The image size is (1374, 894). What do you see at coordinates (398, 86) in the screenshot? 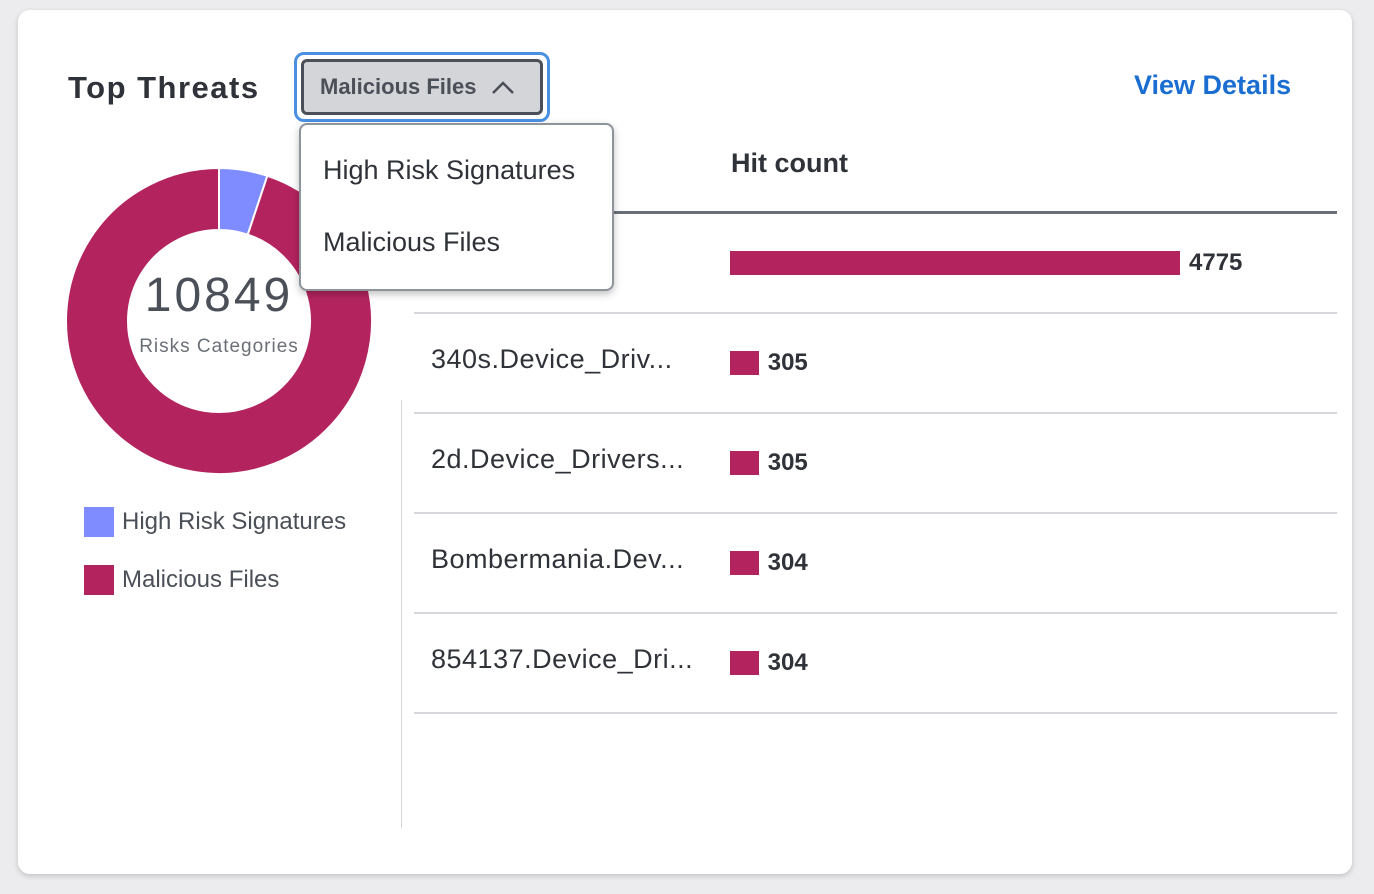
I see `dropdown-selected-label: Malicious Files` at bounding box center [398, 86].